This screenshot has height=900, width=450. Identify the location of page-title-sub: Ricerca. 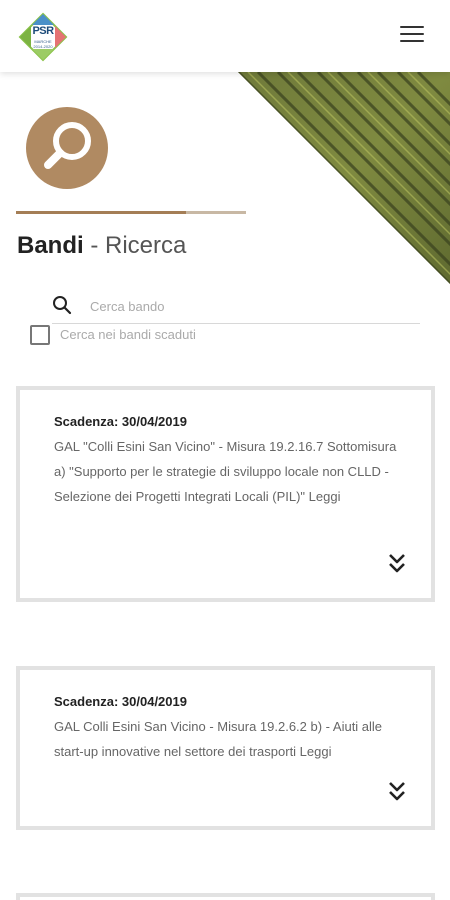
(146, 245).